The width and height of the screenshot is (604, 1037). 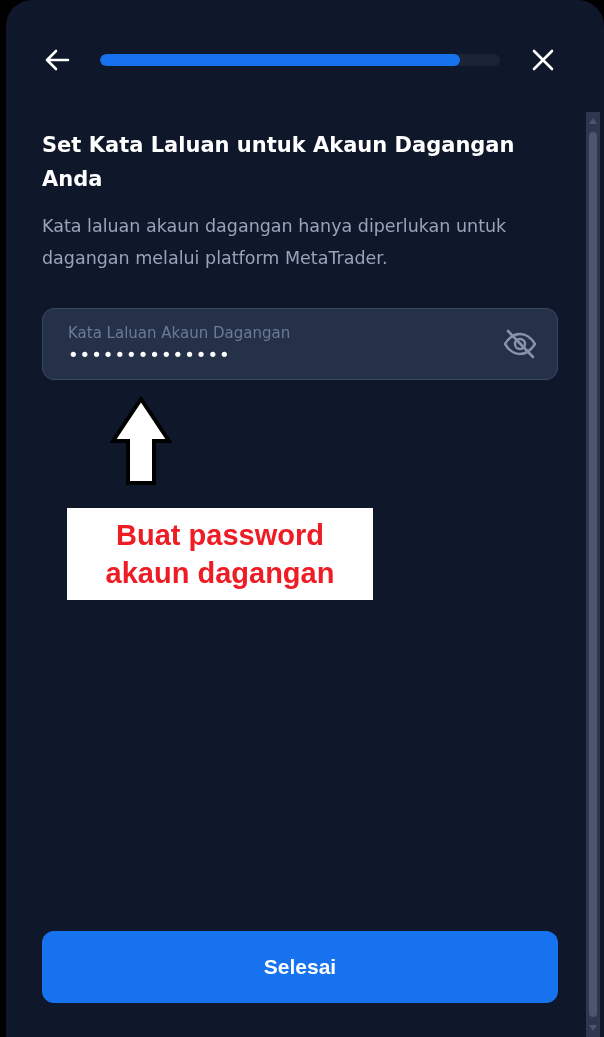 I want to click on description-text: Kata laluan akaun dagangan hanya diperlukan untuk dagangan melalui platform MetaTrader., so click(x=275, y=242).